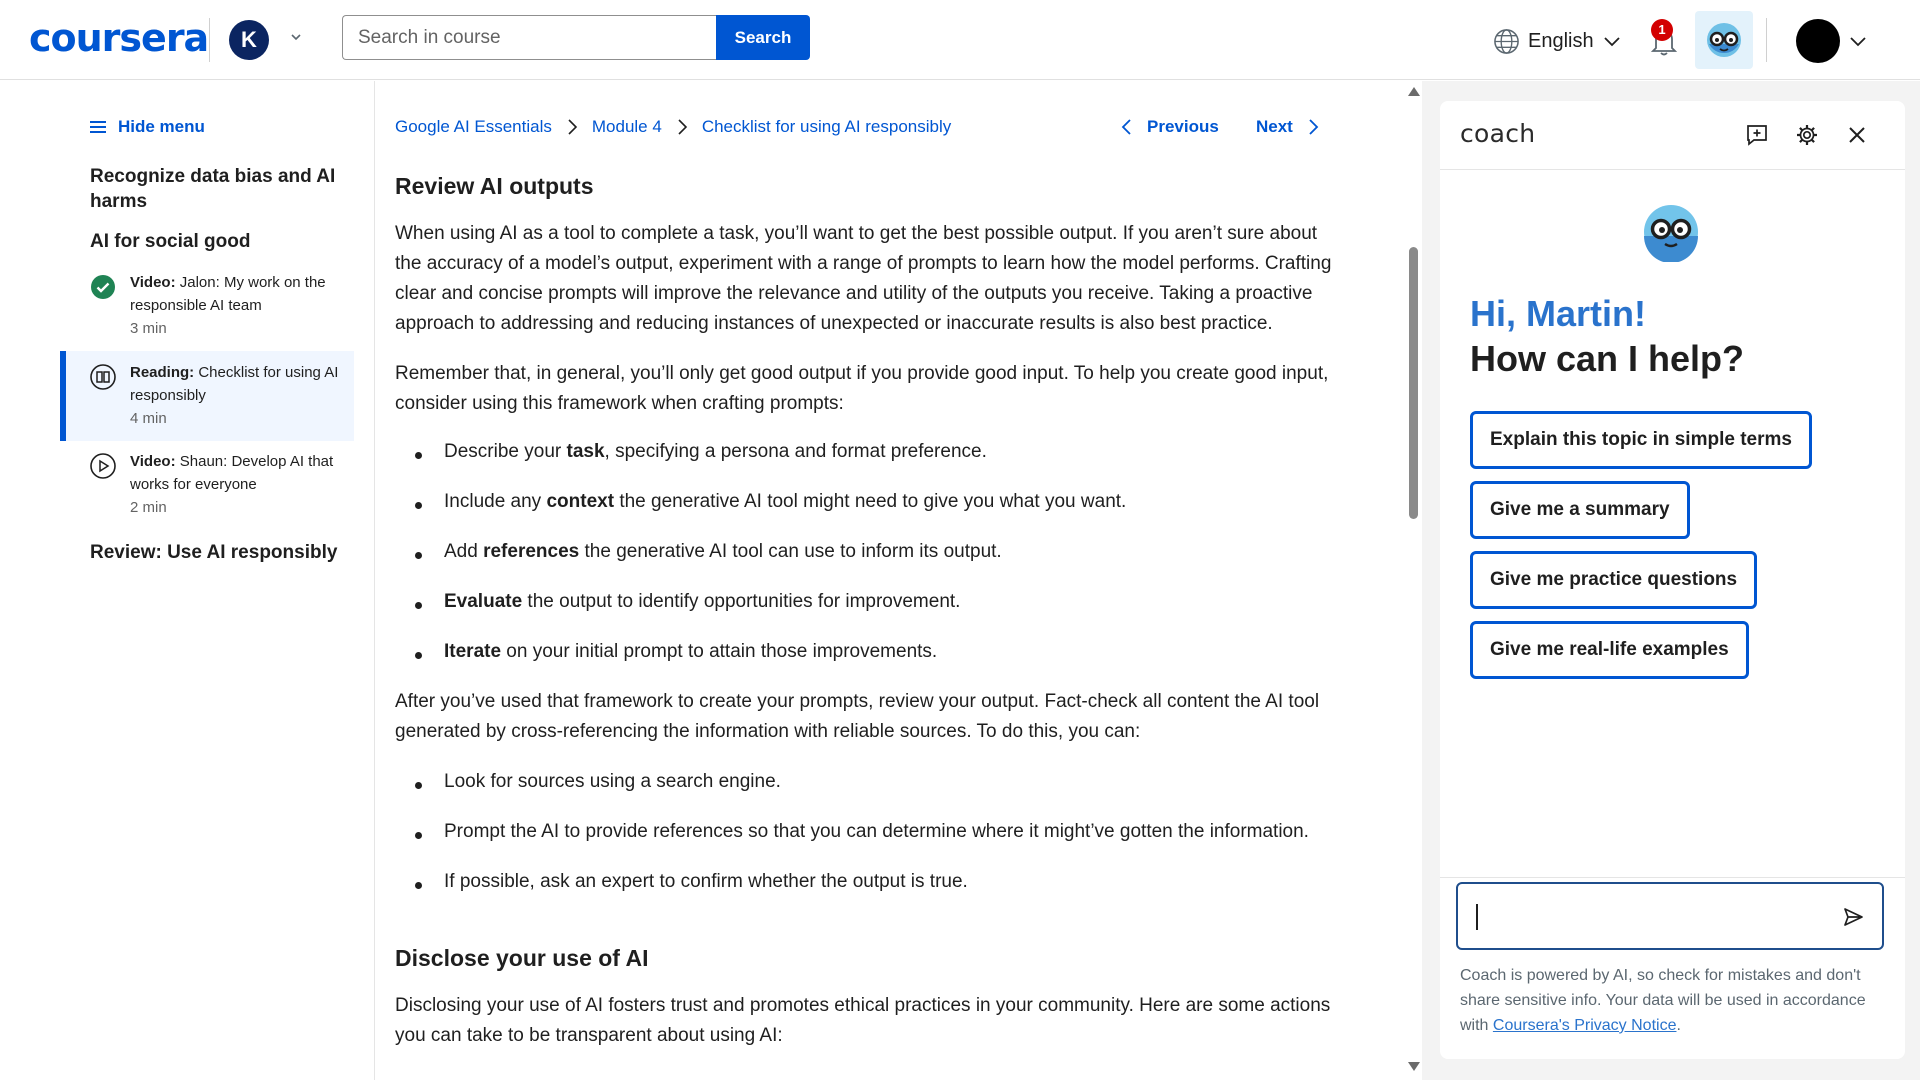 This screenshot has height=1080, width=1920. What do you see at coordinates (1807, 135) in the screenshot?
I see `gear-icon` at bounding box center [1807, 135].